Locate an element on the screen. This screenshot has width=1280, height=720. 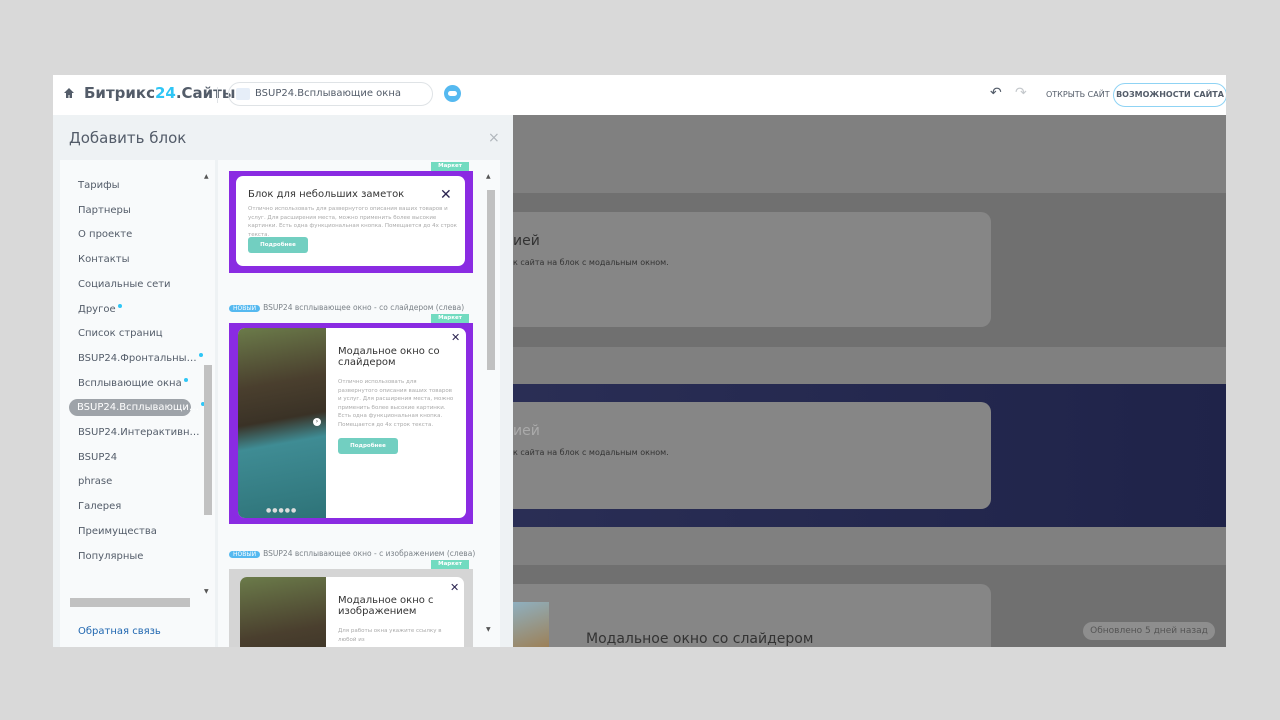
category-item: Галерея is located at coordinates (99, 506).